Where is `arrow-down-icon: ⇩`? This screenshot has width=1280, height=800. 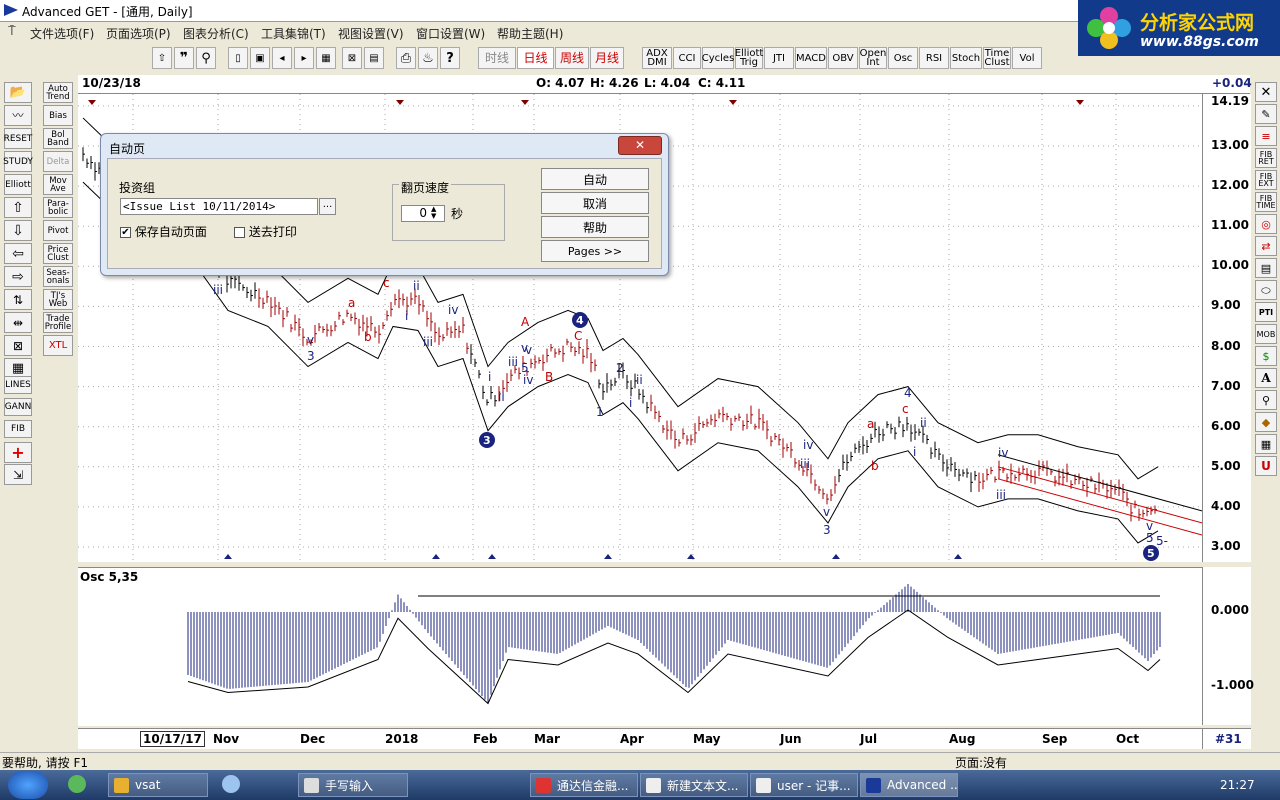 arrow-down-icon: ⇩ is located at coordinates (18, 230).